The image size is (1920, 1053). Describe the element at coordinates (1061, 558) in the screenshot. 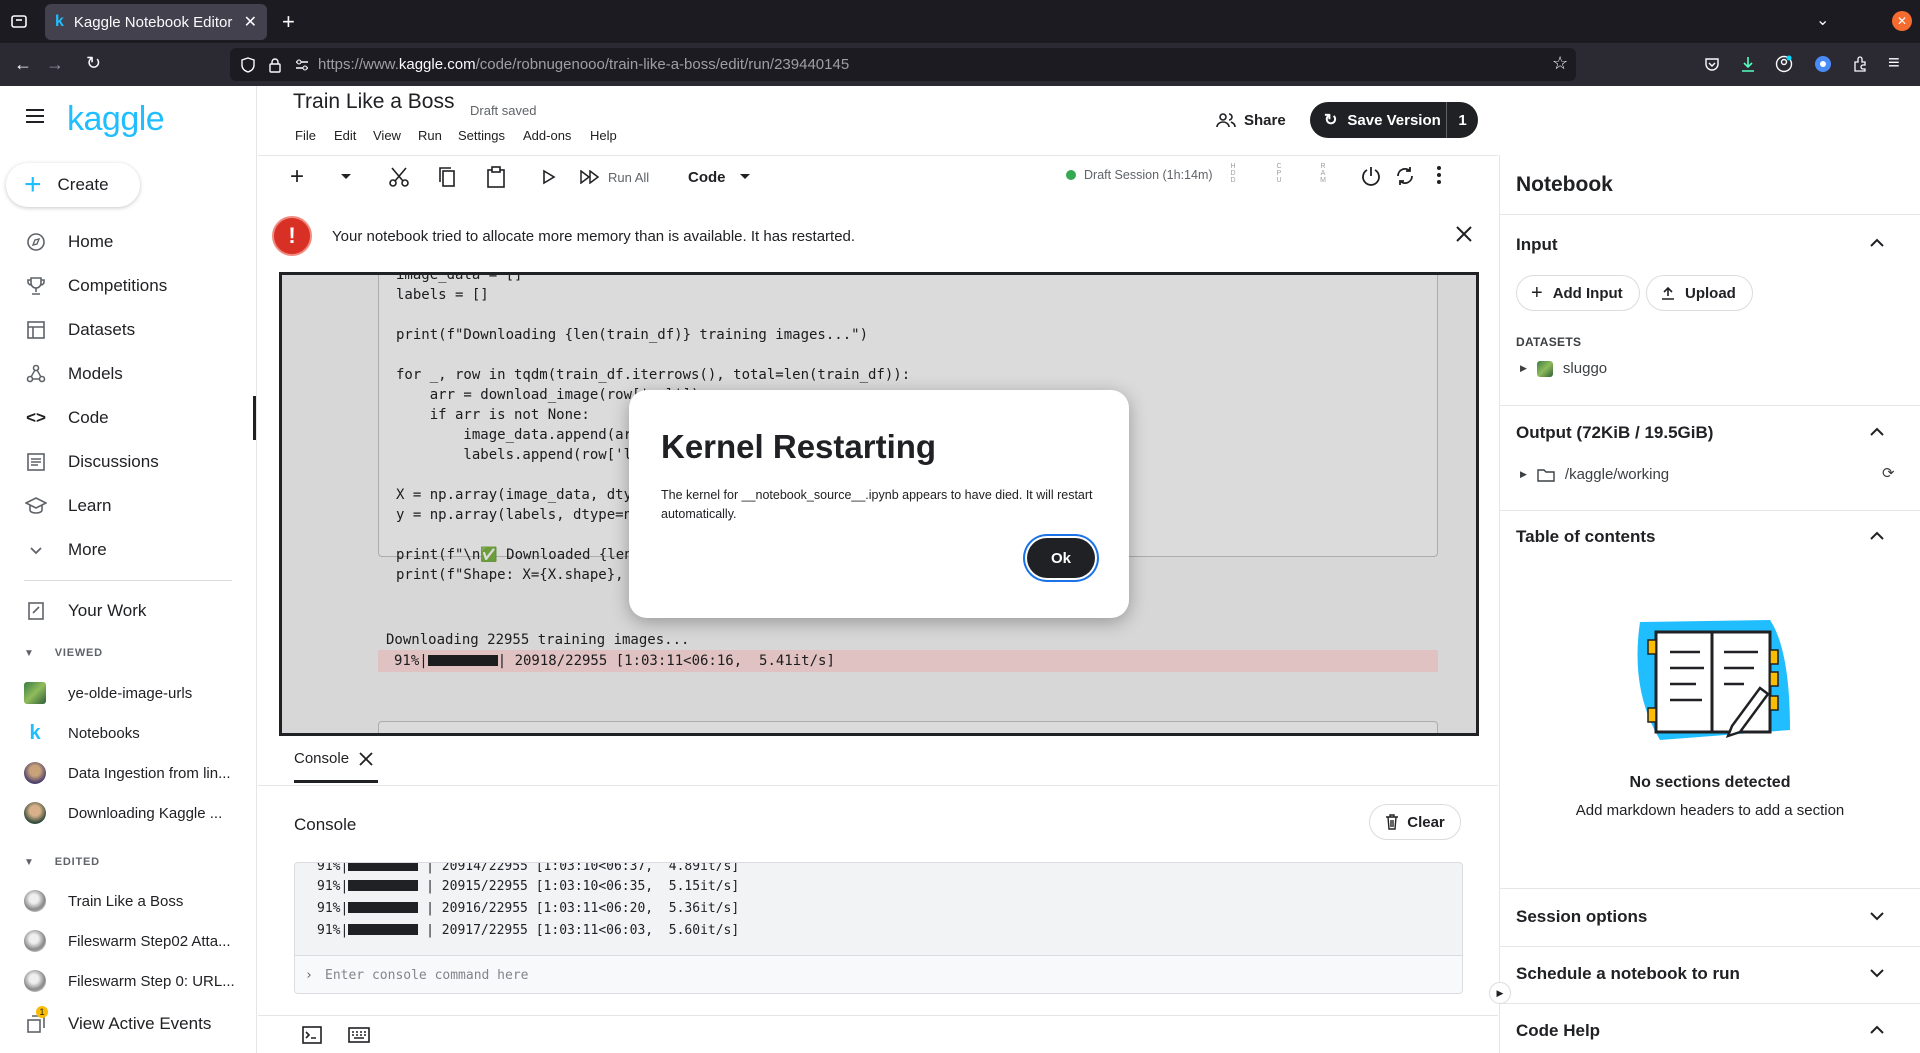

I see `ok-button: Ok` at that location.